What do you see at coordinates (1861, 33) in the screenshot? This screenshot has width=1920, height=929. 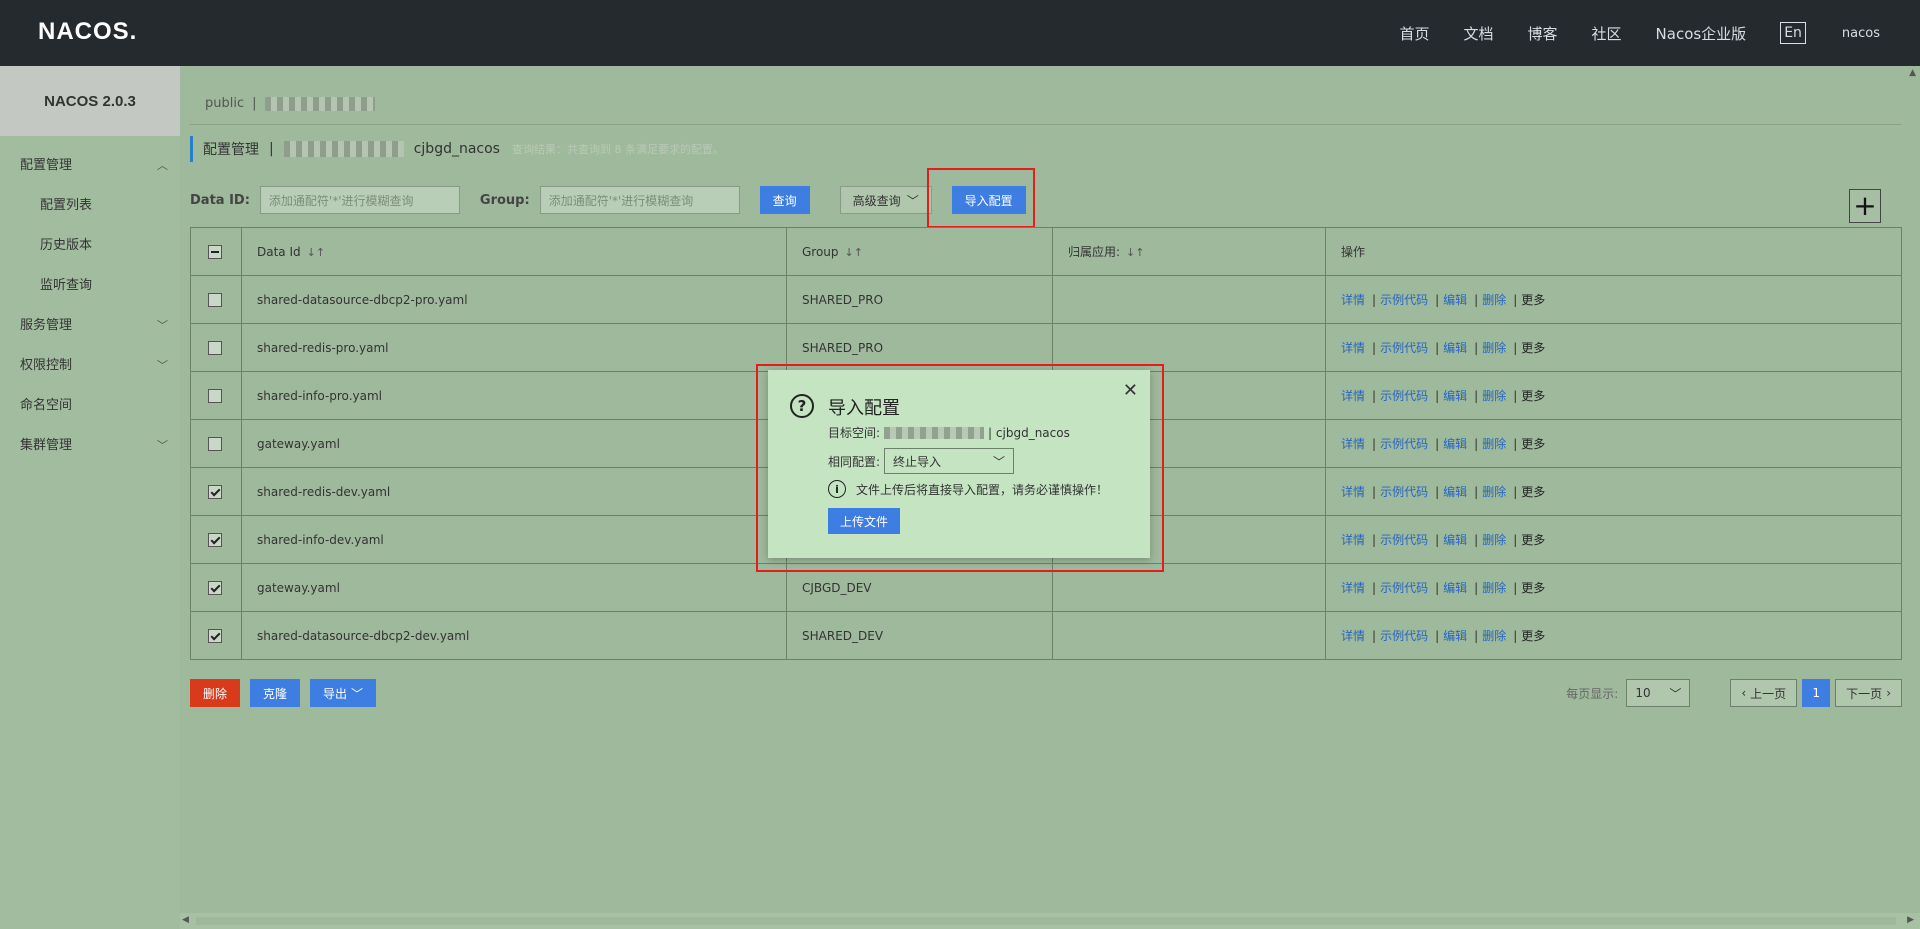 I see `user-menu: nacos` at bounding box center [1861, 33].